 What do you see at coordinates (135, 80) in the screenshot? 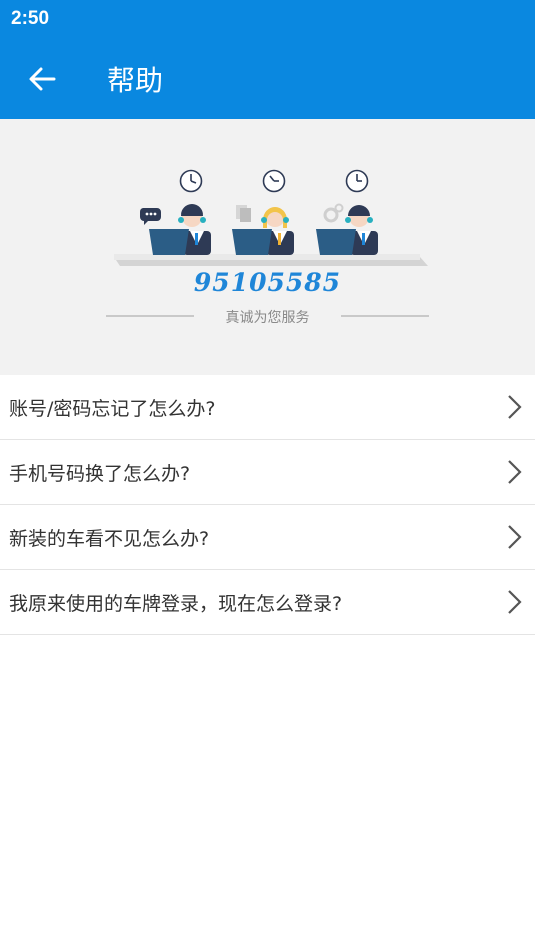
I see `page-title: 帮助` at bounding box center [135, 80].